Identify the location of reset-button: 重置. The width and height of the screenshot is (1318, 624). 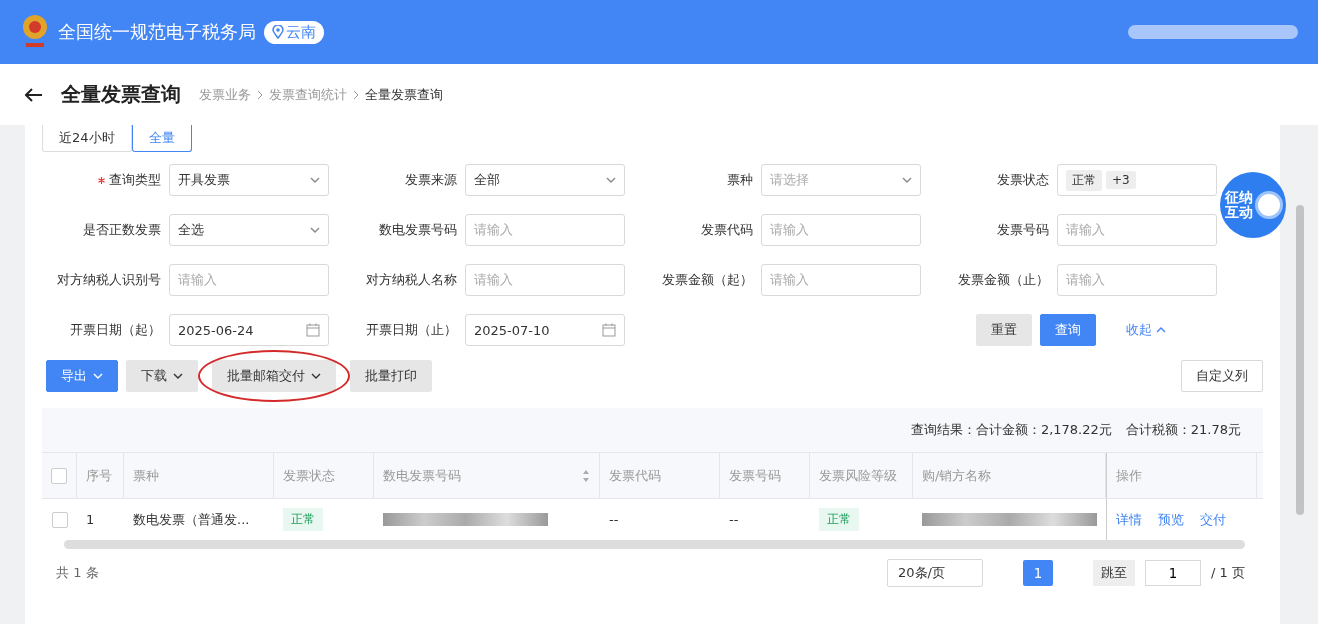
(1004, 330).